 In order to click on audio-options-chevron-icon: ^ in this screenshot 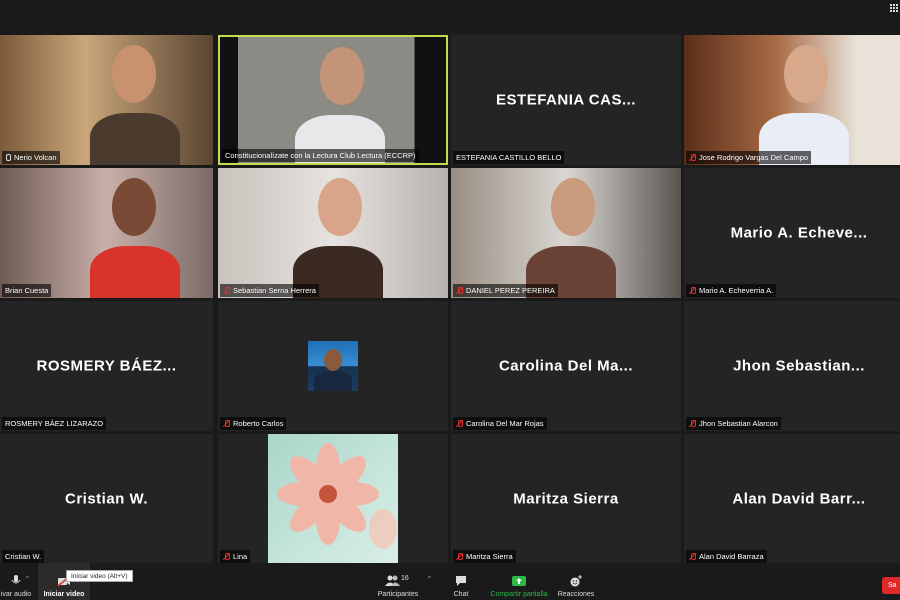, I will do `click(27, 579)`.